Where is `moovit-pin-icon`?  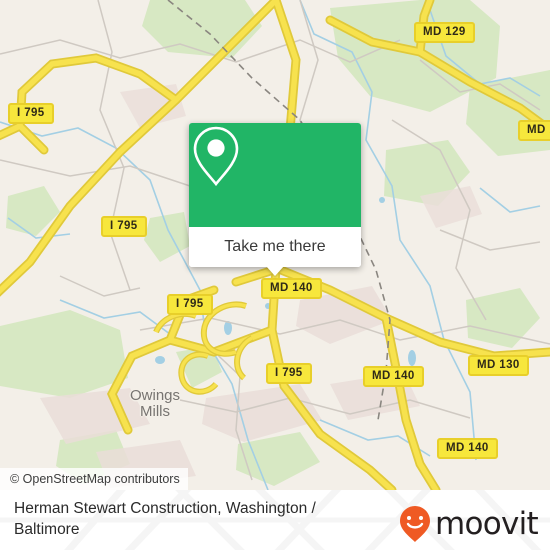
moovit-pin-icon is located at coordinates (414, 524).